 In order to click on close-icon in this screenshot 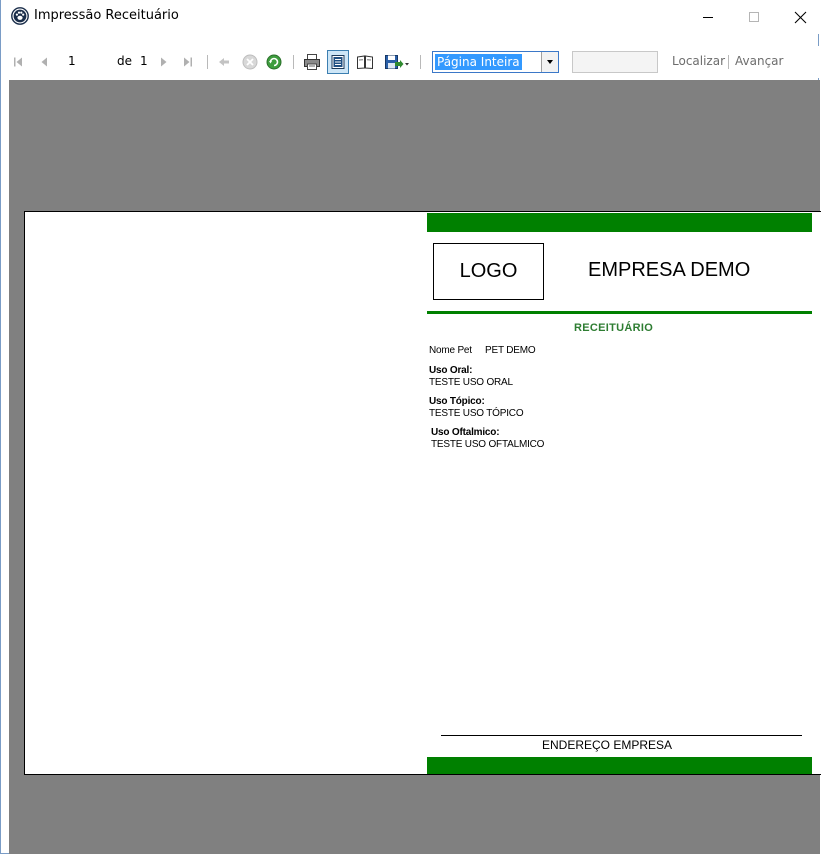, I will do `click(800, 17)`.